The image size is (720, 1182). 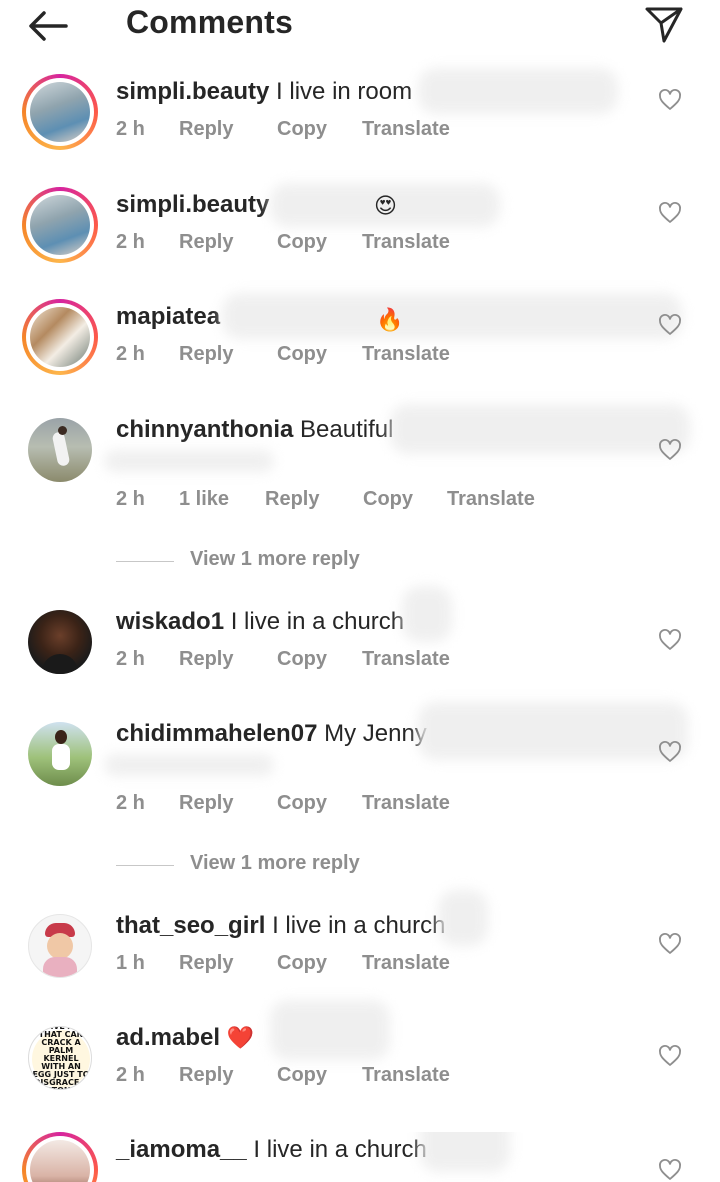 I want to click on comment-item: _iamoma__ I live in a church, so click(x=360, y=1157).